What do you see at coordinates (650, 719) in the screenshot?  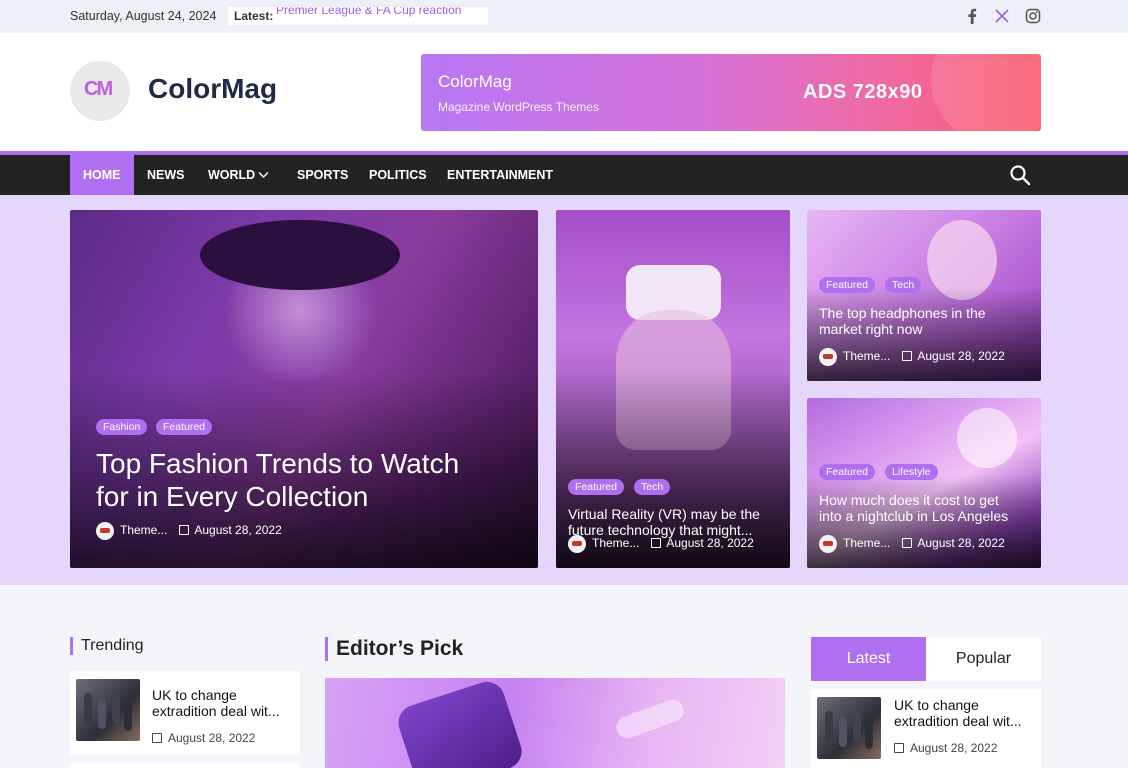 I see `hand-shape` at bounding box center [650, 719].